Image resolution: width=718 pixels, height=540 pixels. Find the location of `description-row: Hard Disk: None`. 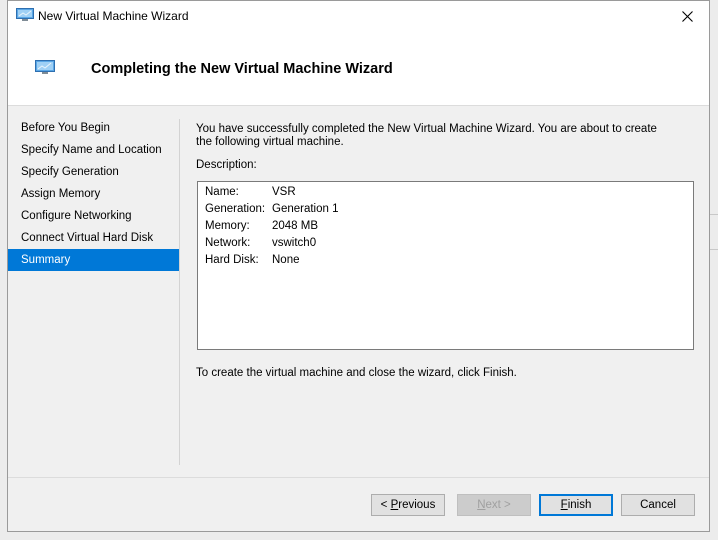

description-row: Hard Disk: None is located at coordinates (252, 260).